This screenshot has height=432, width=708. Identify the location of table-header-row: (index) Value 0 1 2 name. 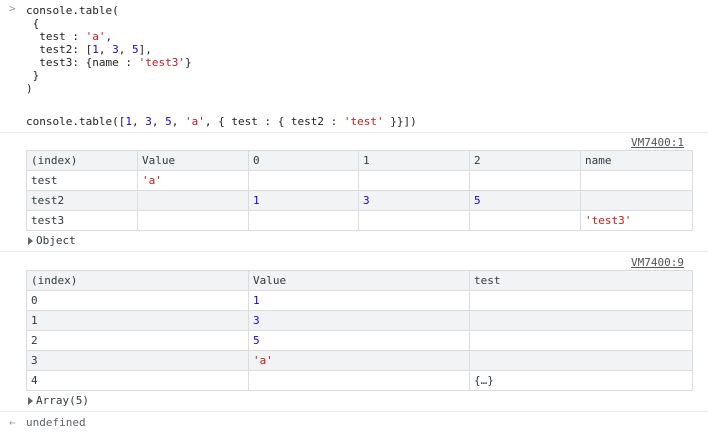
(359, 160).